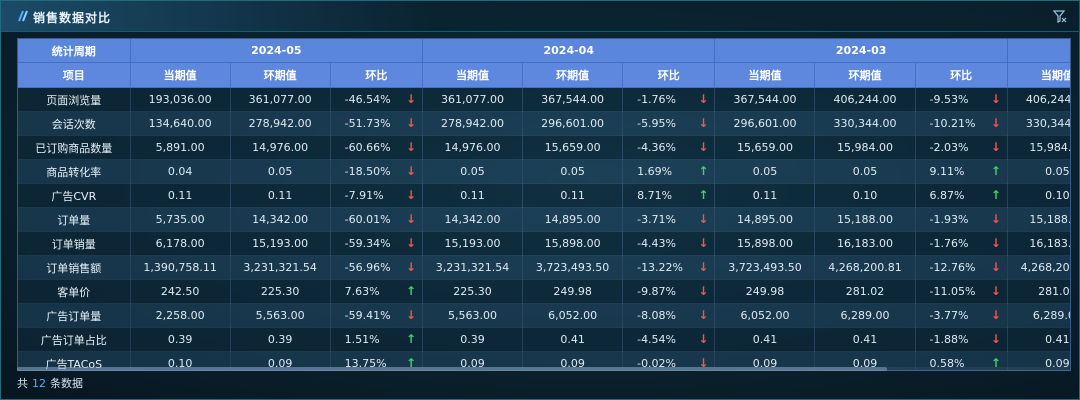 This screenshot has width=1080, height=400. I want to click on previous-value-cell: 0.11, so click(280, 195).